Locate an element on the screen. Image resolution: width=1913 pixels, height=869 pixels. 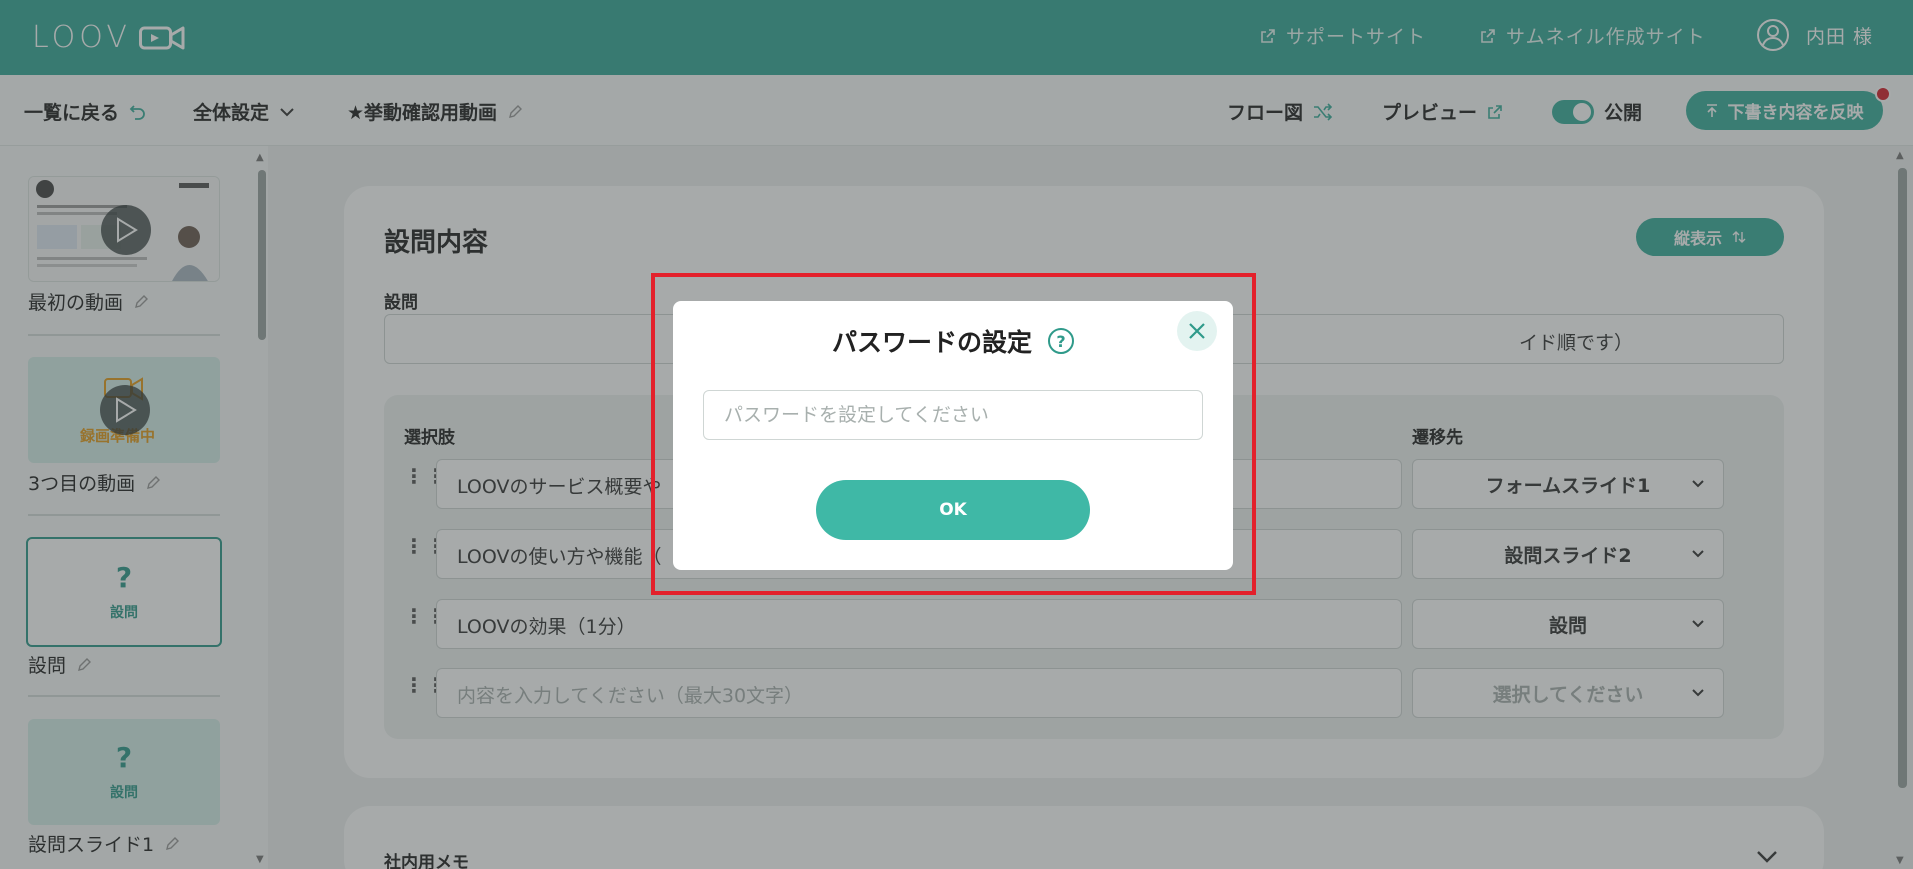
modal-header: パスワードの設定 ? is located at coordinates (953, 341).